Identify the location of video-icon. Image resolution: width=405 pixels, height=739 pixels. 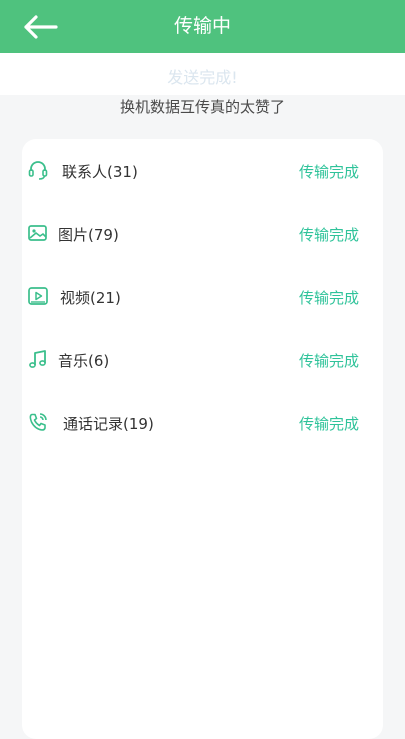
(38, 296).